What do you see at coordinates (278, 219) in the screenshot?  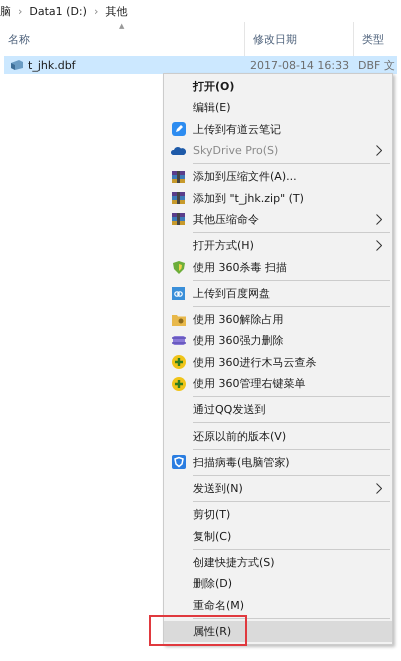 I see `menu-item: 其他压缩命令` at bounding box center [278, 219].